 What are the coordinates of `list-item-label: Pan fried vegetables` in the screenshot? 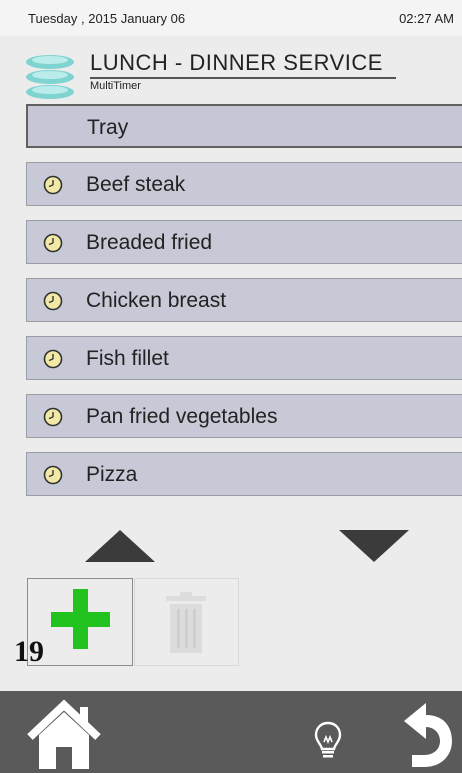 It's located at (182, 416).